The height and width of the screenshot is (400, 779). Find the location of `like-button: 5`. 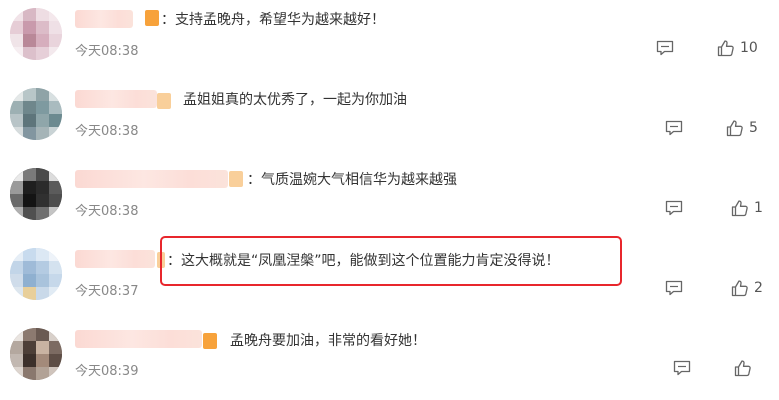

like-button: 5 is located at coordinates (742, 128).